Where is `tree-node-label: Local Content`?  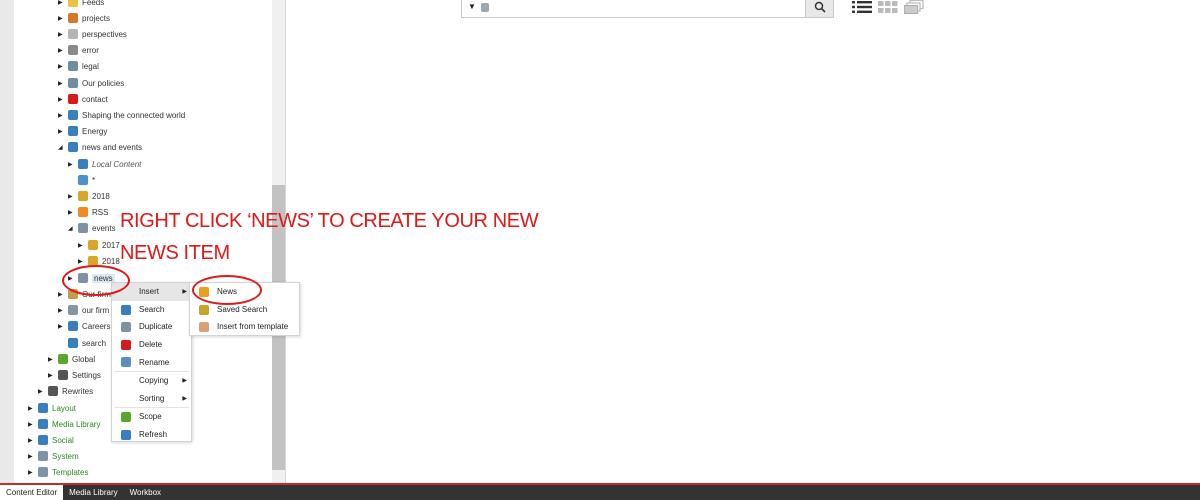
tree-node-label: Local Content is located at coordinates (116, 164).